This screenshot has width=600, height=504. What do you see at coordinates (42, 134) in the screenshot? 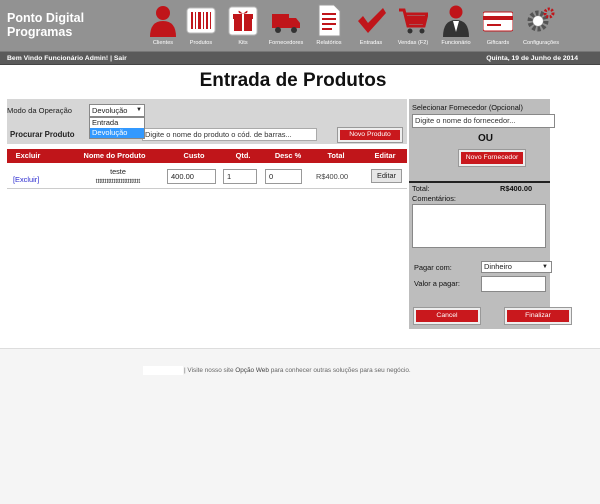
I see `search-label: Procurar Produto` at bounding box center [42, 134].